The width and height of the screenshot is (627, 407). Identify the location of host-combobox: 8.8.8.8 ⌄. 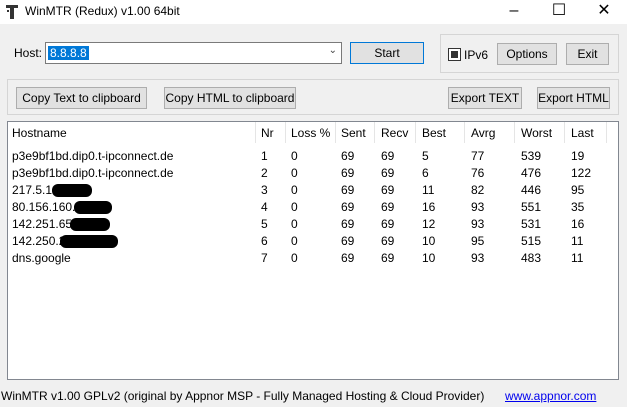
(193, 53).